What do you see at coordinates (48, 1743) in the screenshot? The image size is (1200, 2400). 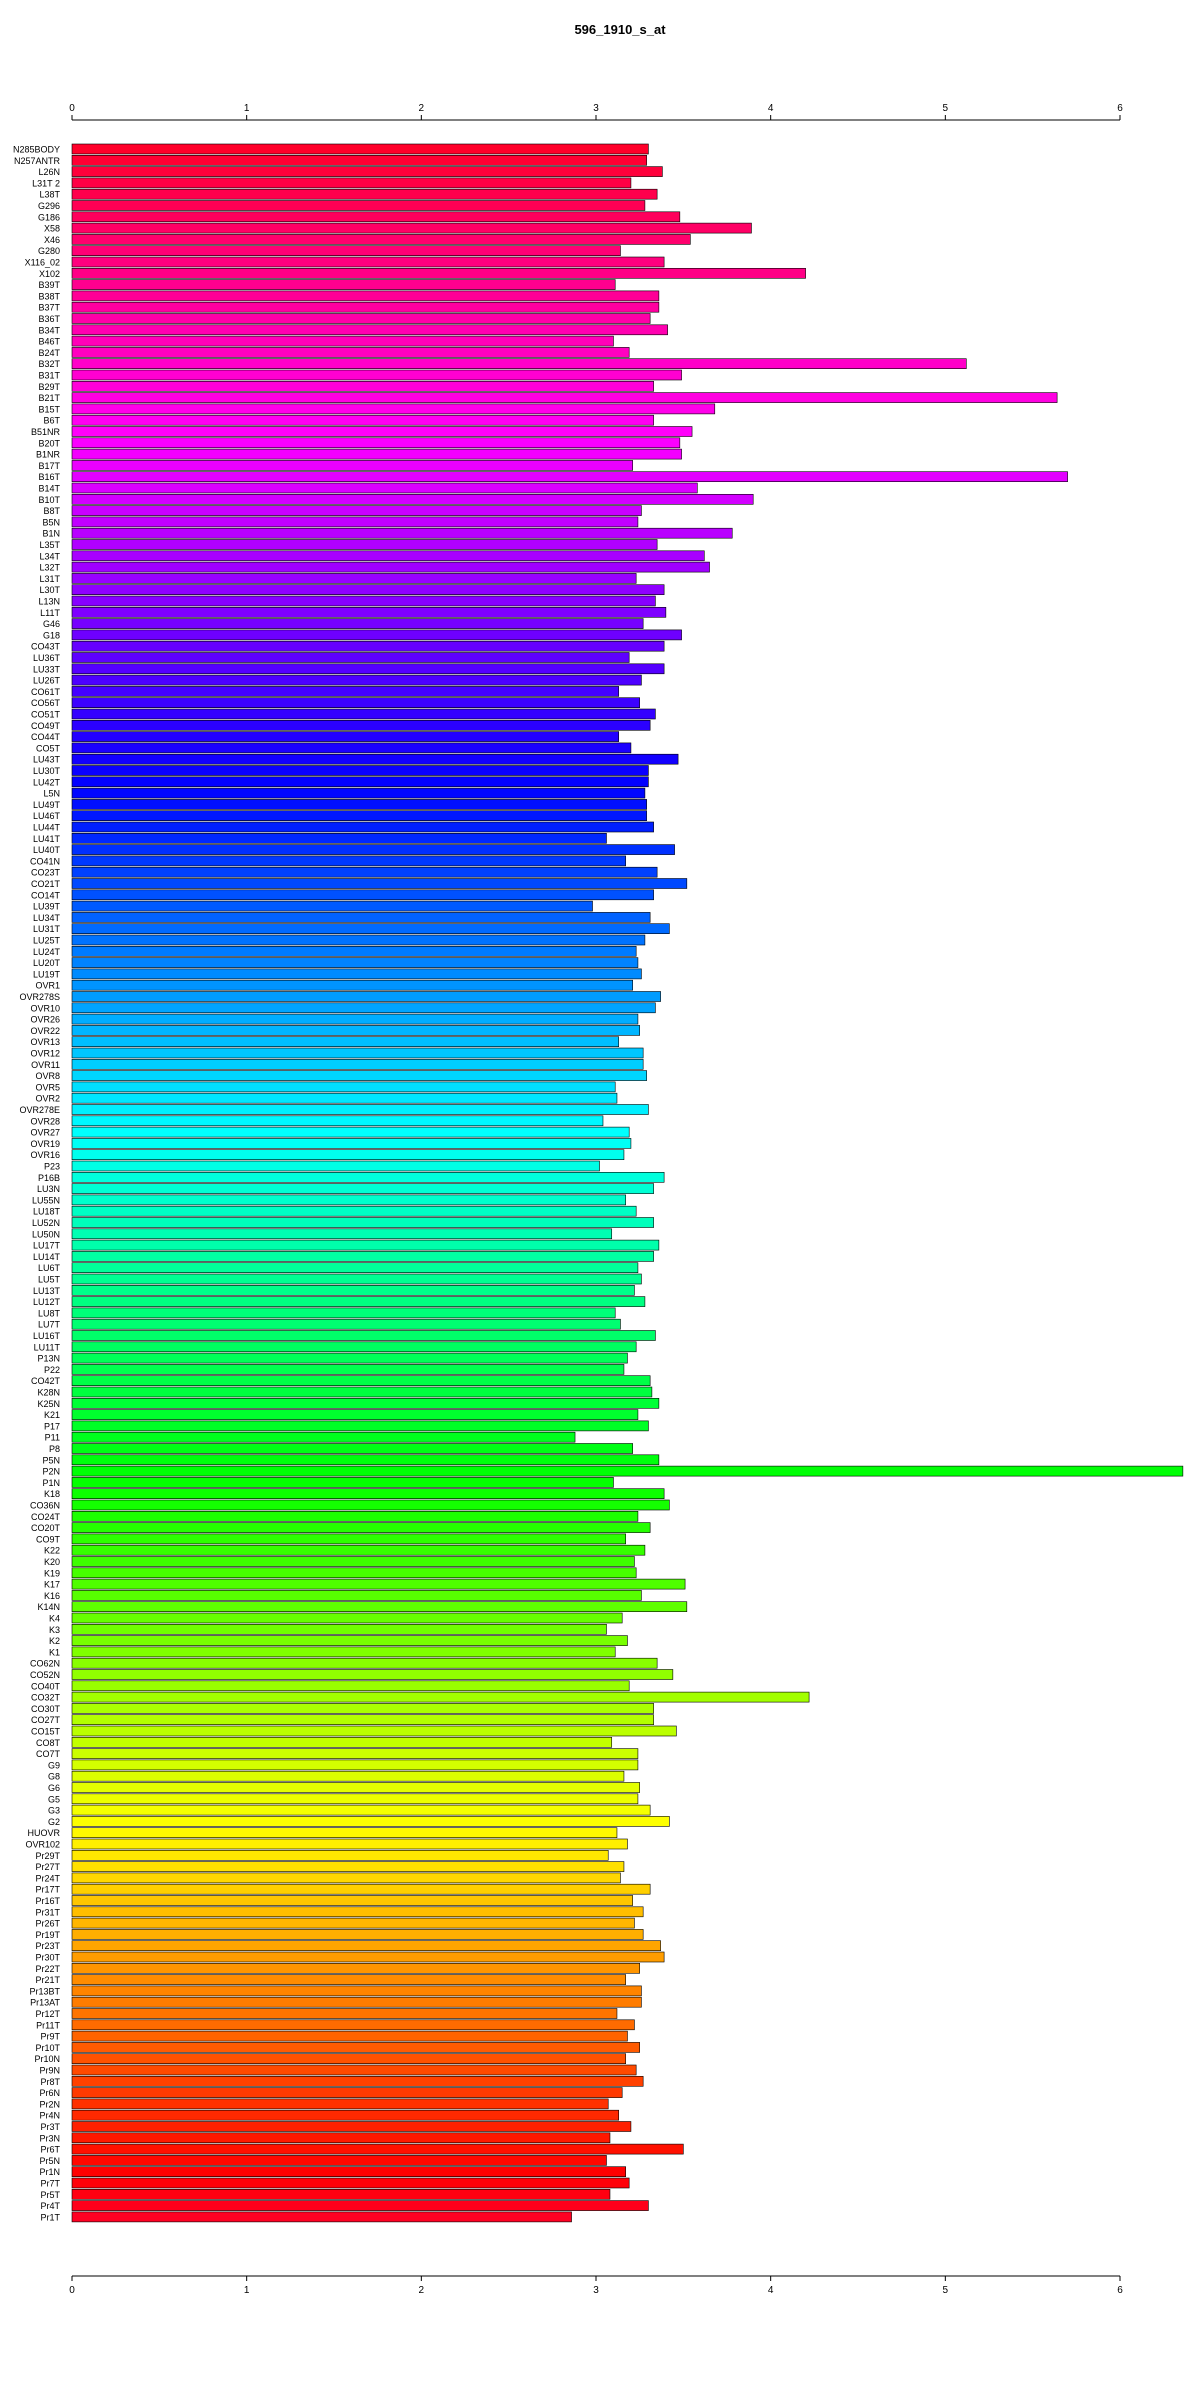 I see `category-label: CO8T` at bounding box center [48, 1743].